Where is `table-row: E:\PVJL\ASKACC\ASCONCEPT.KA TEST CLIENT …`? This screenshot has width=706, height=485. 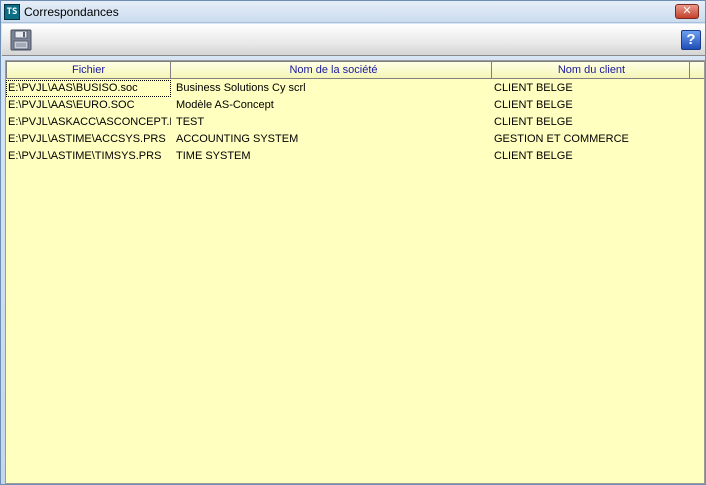
table-row: E:\PVJL\ASKACC\ASCONCEPT.KA TEST CLIENT … is located at coordinates (355, 122).